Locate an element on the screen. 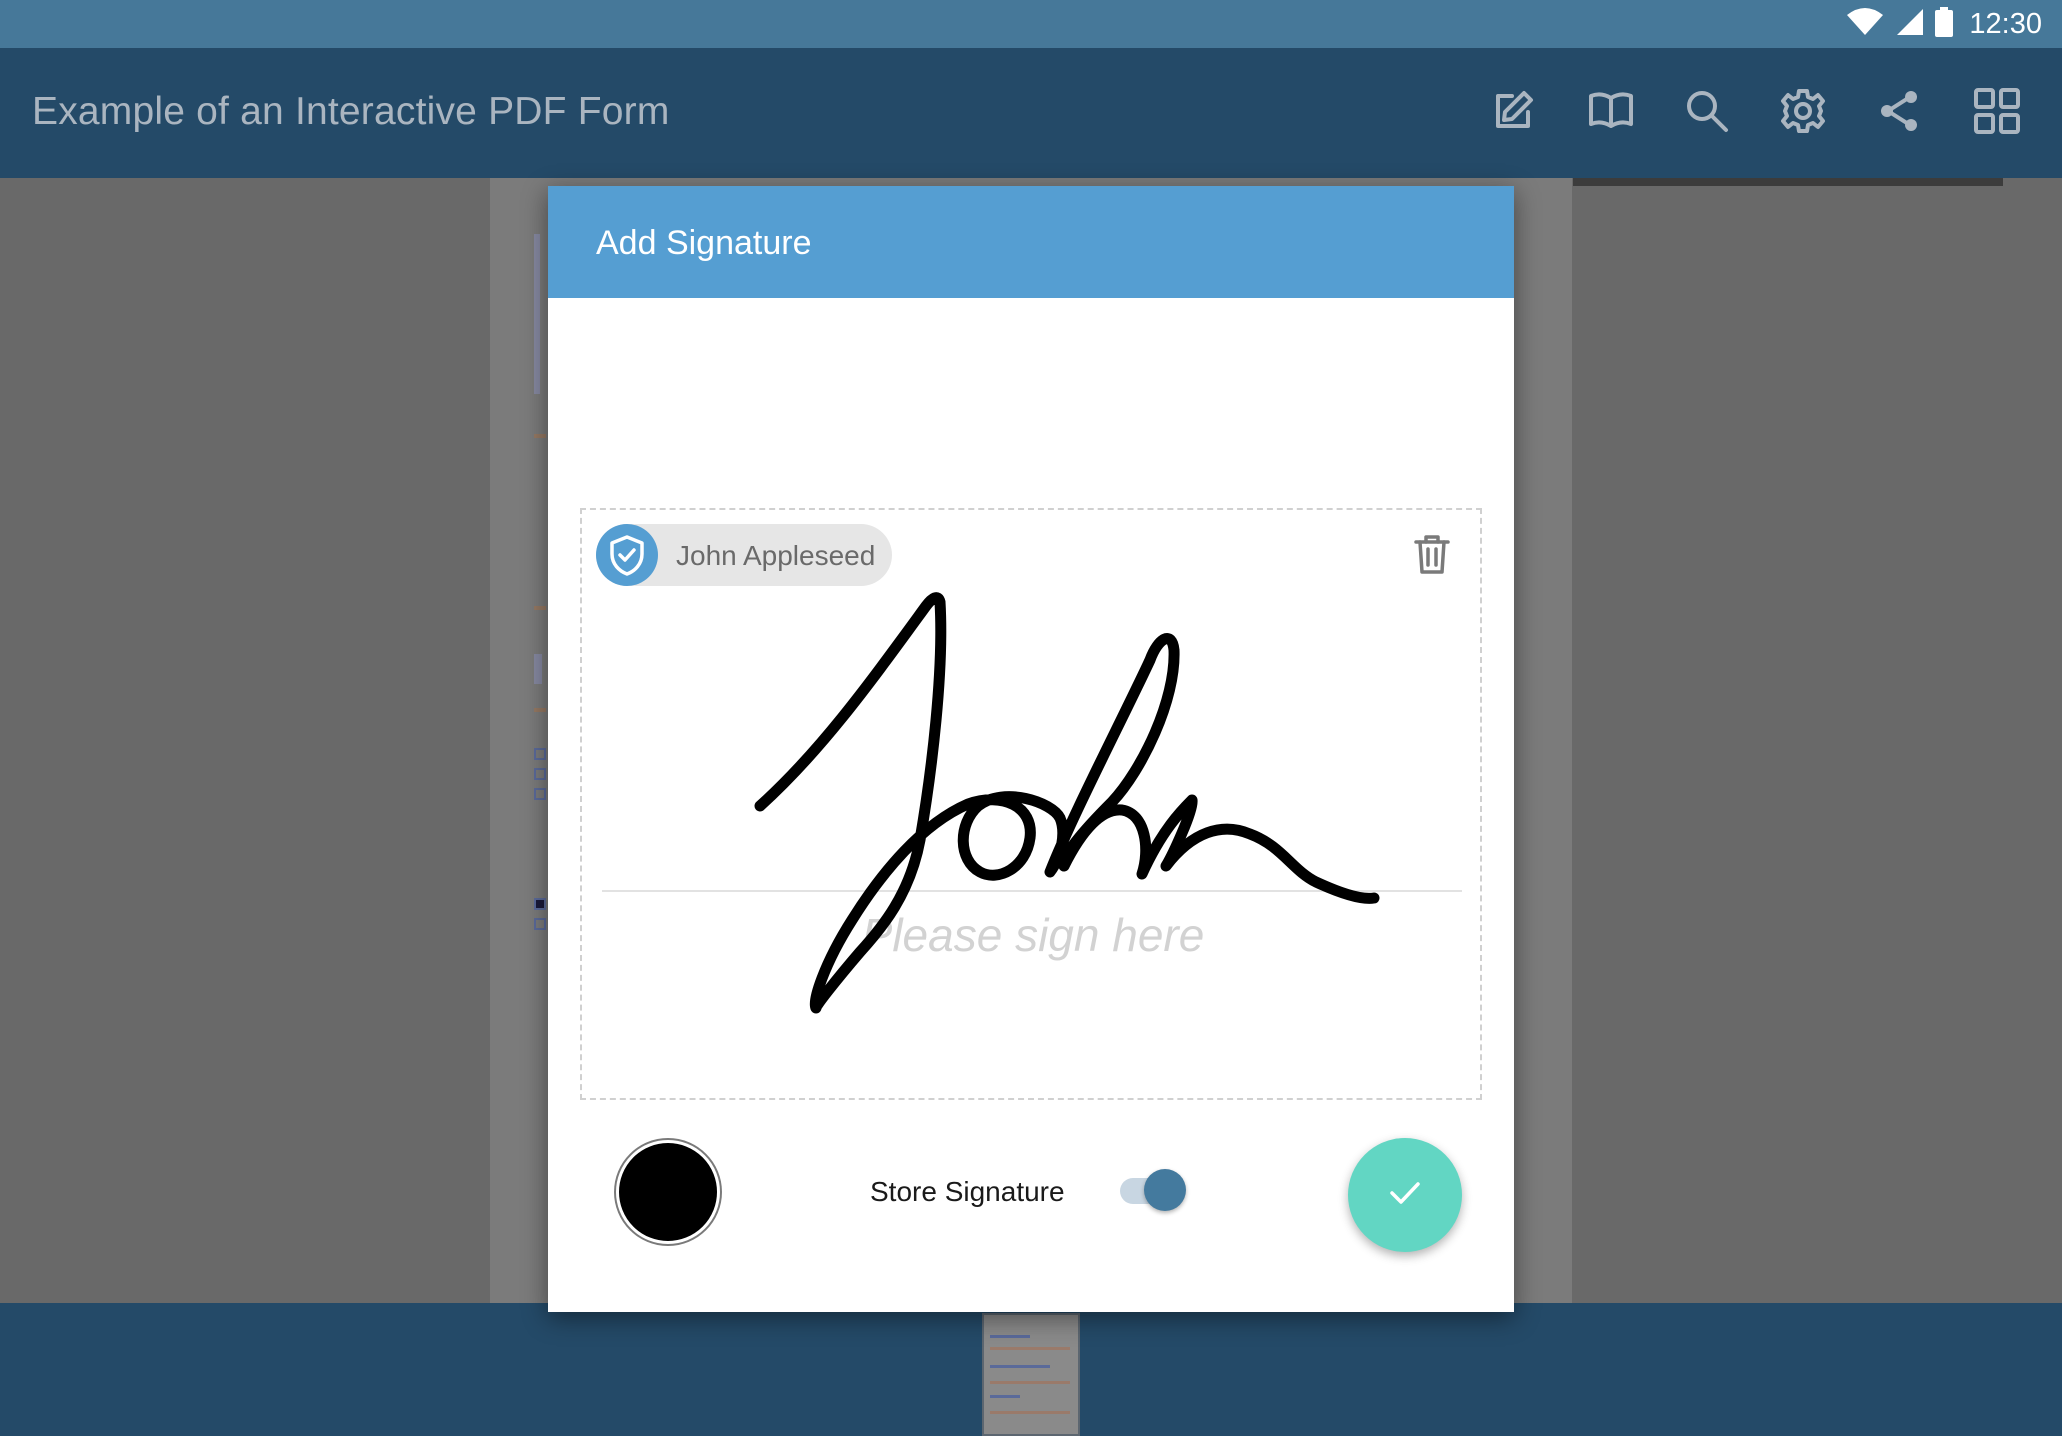 The image size is (2062, 1436). trash-icon is located at coordinates (1432, 556).